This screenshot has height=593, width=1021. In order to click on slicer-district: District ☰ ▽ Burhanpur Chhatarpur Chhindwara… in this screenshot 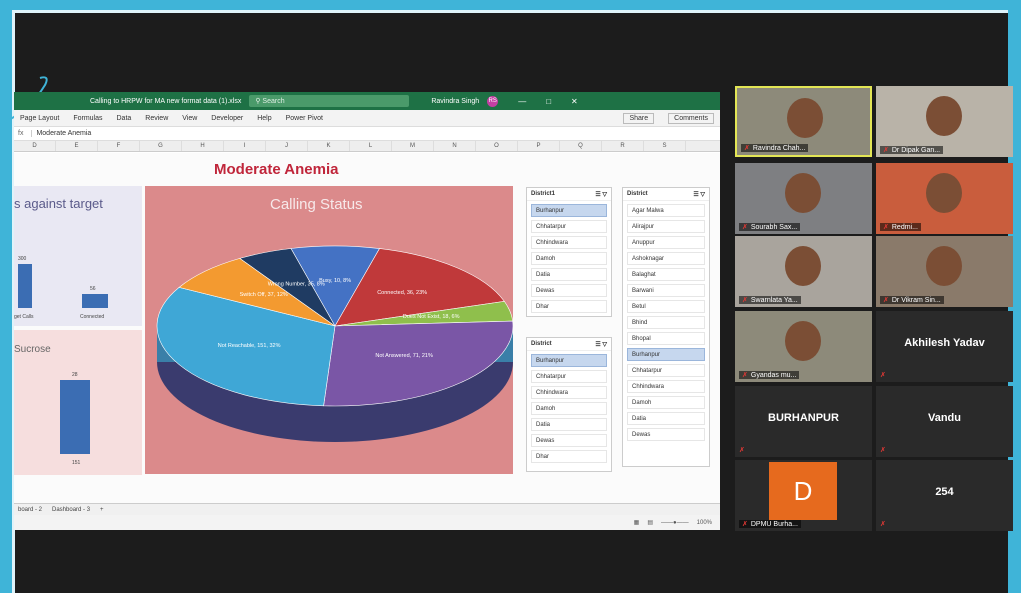, I will do `click(569, 404)`.